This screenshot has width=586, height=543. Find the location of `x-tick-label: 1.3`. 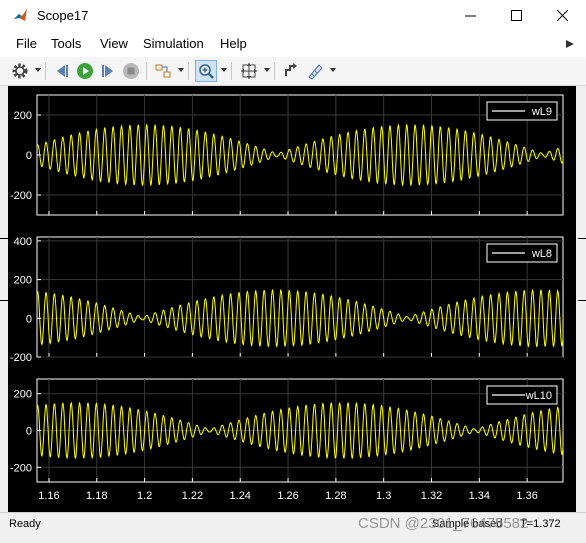

x-tick-label: 1.3 is located at coordinates (383, 496).